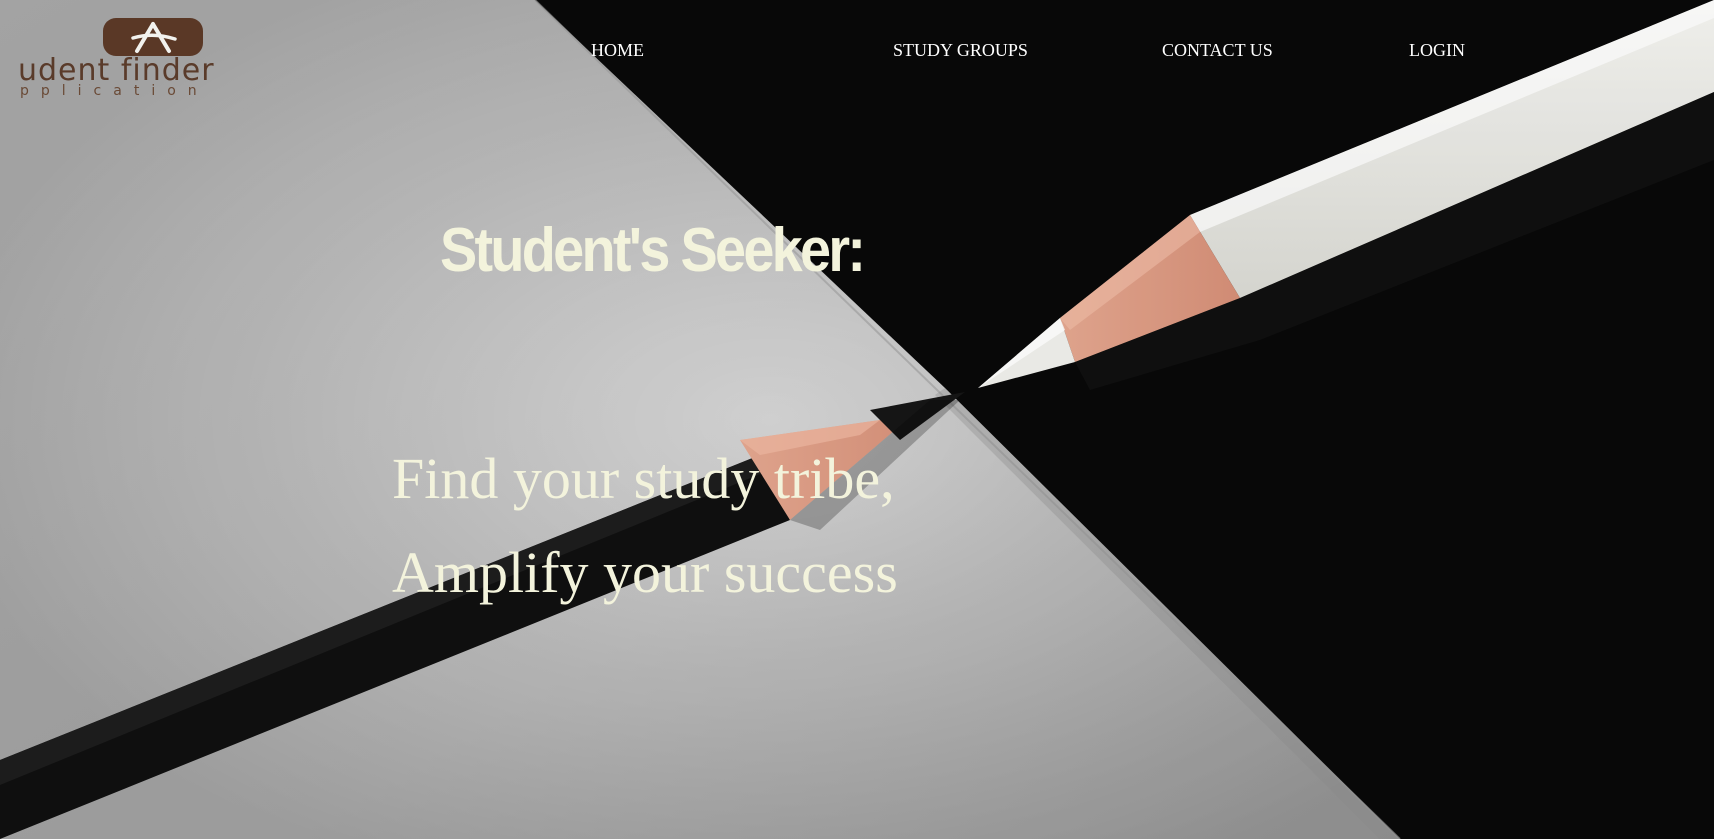  I want to click on nav-study-groups-link: STUDY GROUPS, so click(960, 50).